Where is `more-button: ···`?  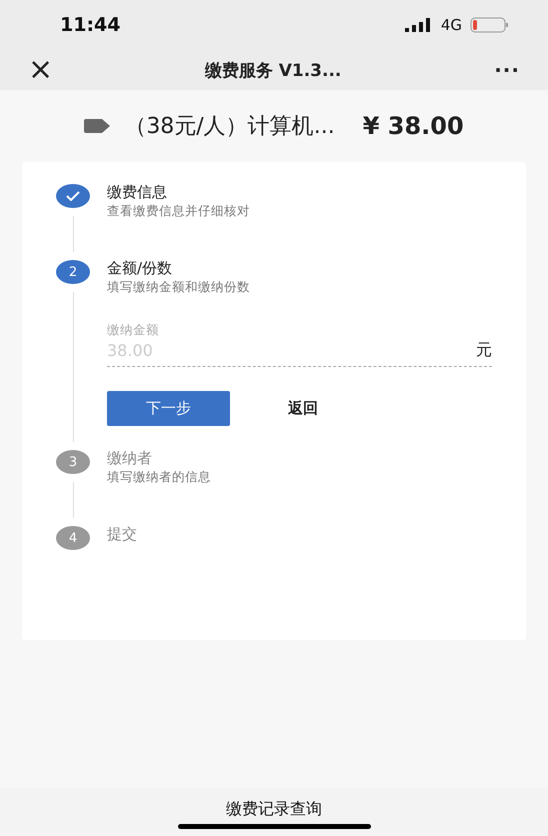 more-button: ··· is located at coordinates (507, 70).